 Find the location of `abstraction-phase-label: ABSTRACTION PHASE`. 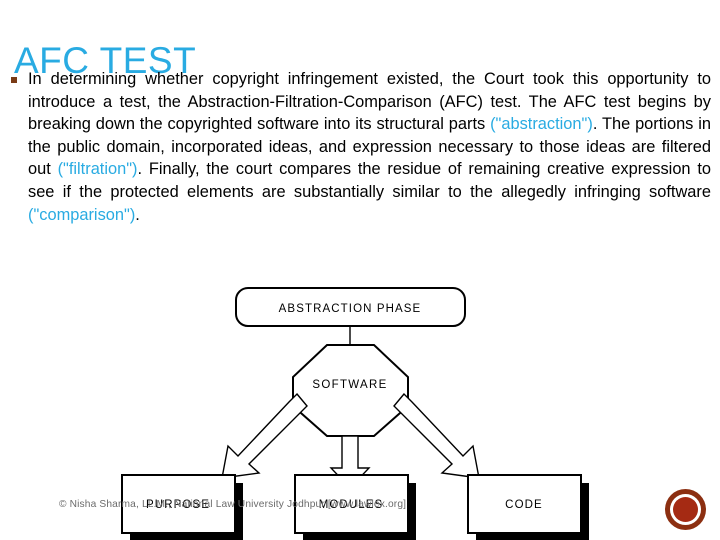

abstraction-phase-label: ABSTRACTION PHASE is located at coordinates (350, 309).